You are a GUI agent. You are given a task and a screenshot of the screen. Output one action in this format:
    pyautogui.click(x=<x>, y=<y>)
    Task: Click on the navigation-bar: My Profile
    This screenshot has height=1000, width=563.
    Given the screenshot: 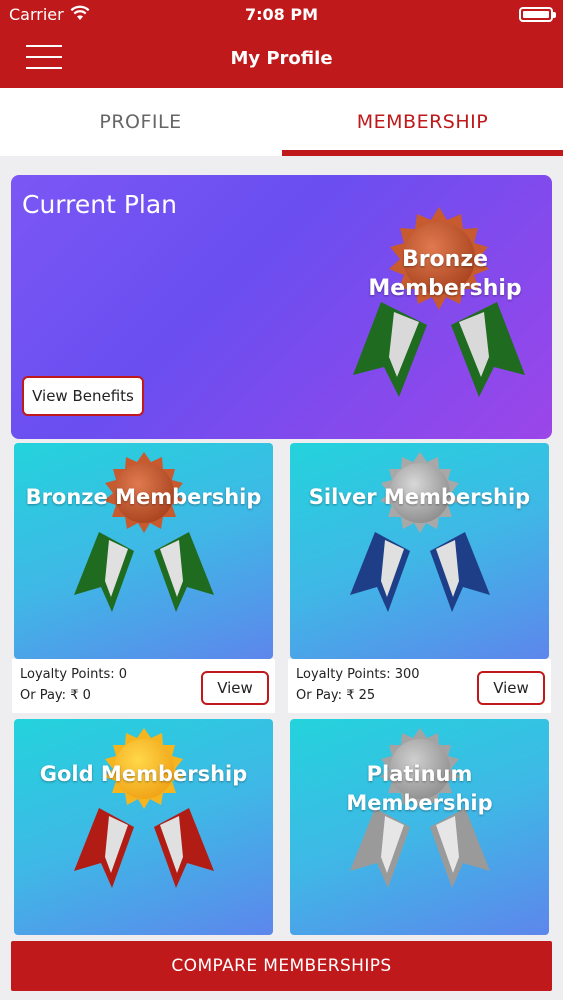 What is the action you would take?
    pyautogui.click(x=281, y=59)
    